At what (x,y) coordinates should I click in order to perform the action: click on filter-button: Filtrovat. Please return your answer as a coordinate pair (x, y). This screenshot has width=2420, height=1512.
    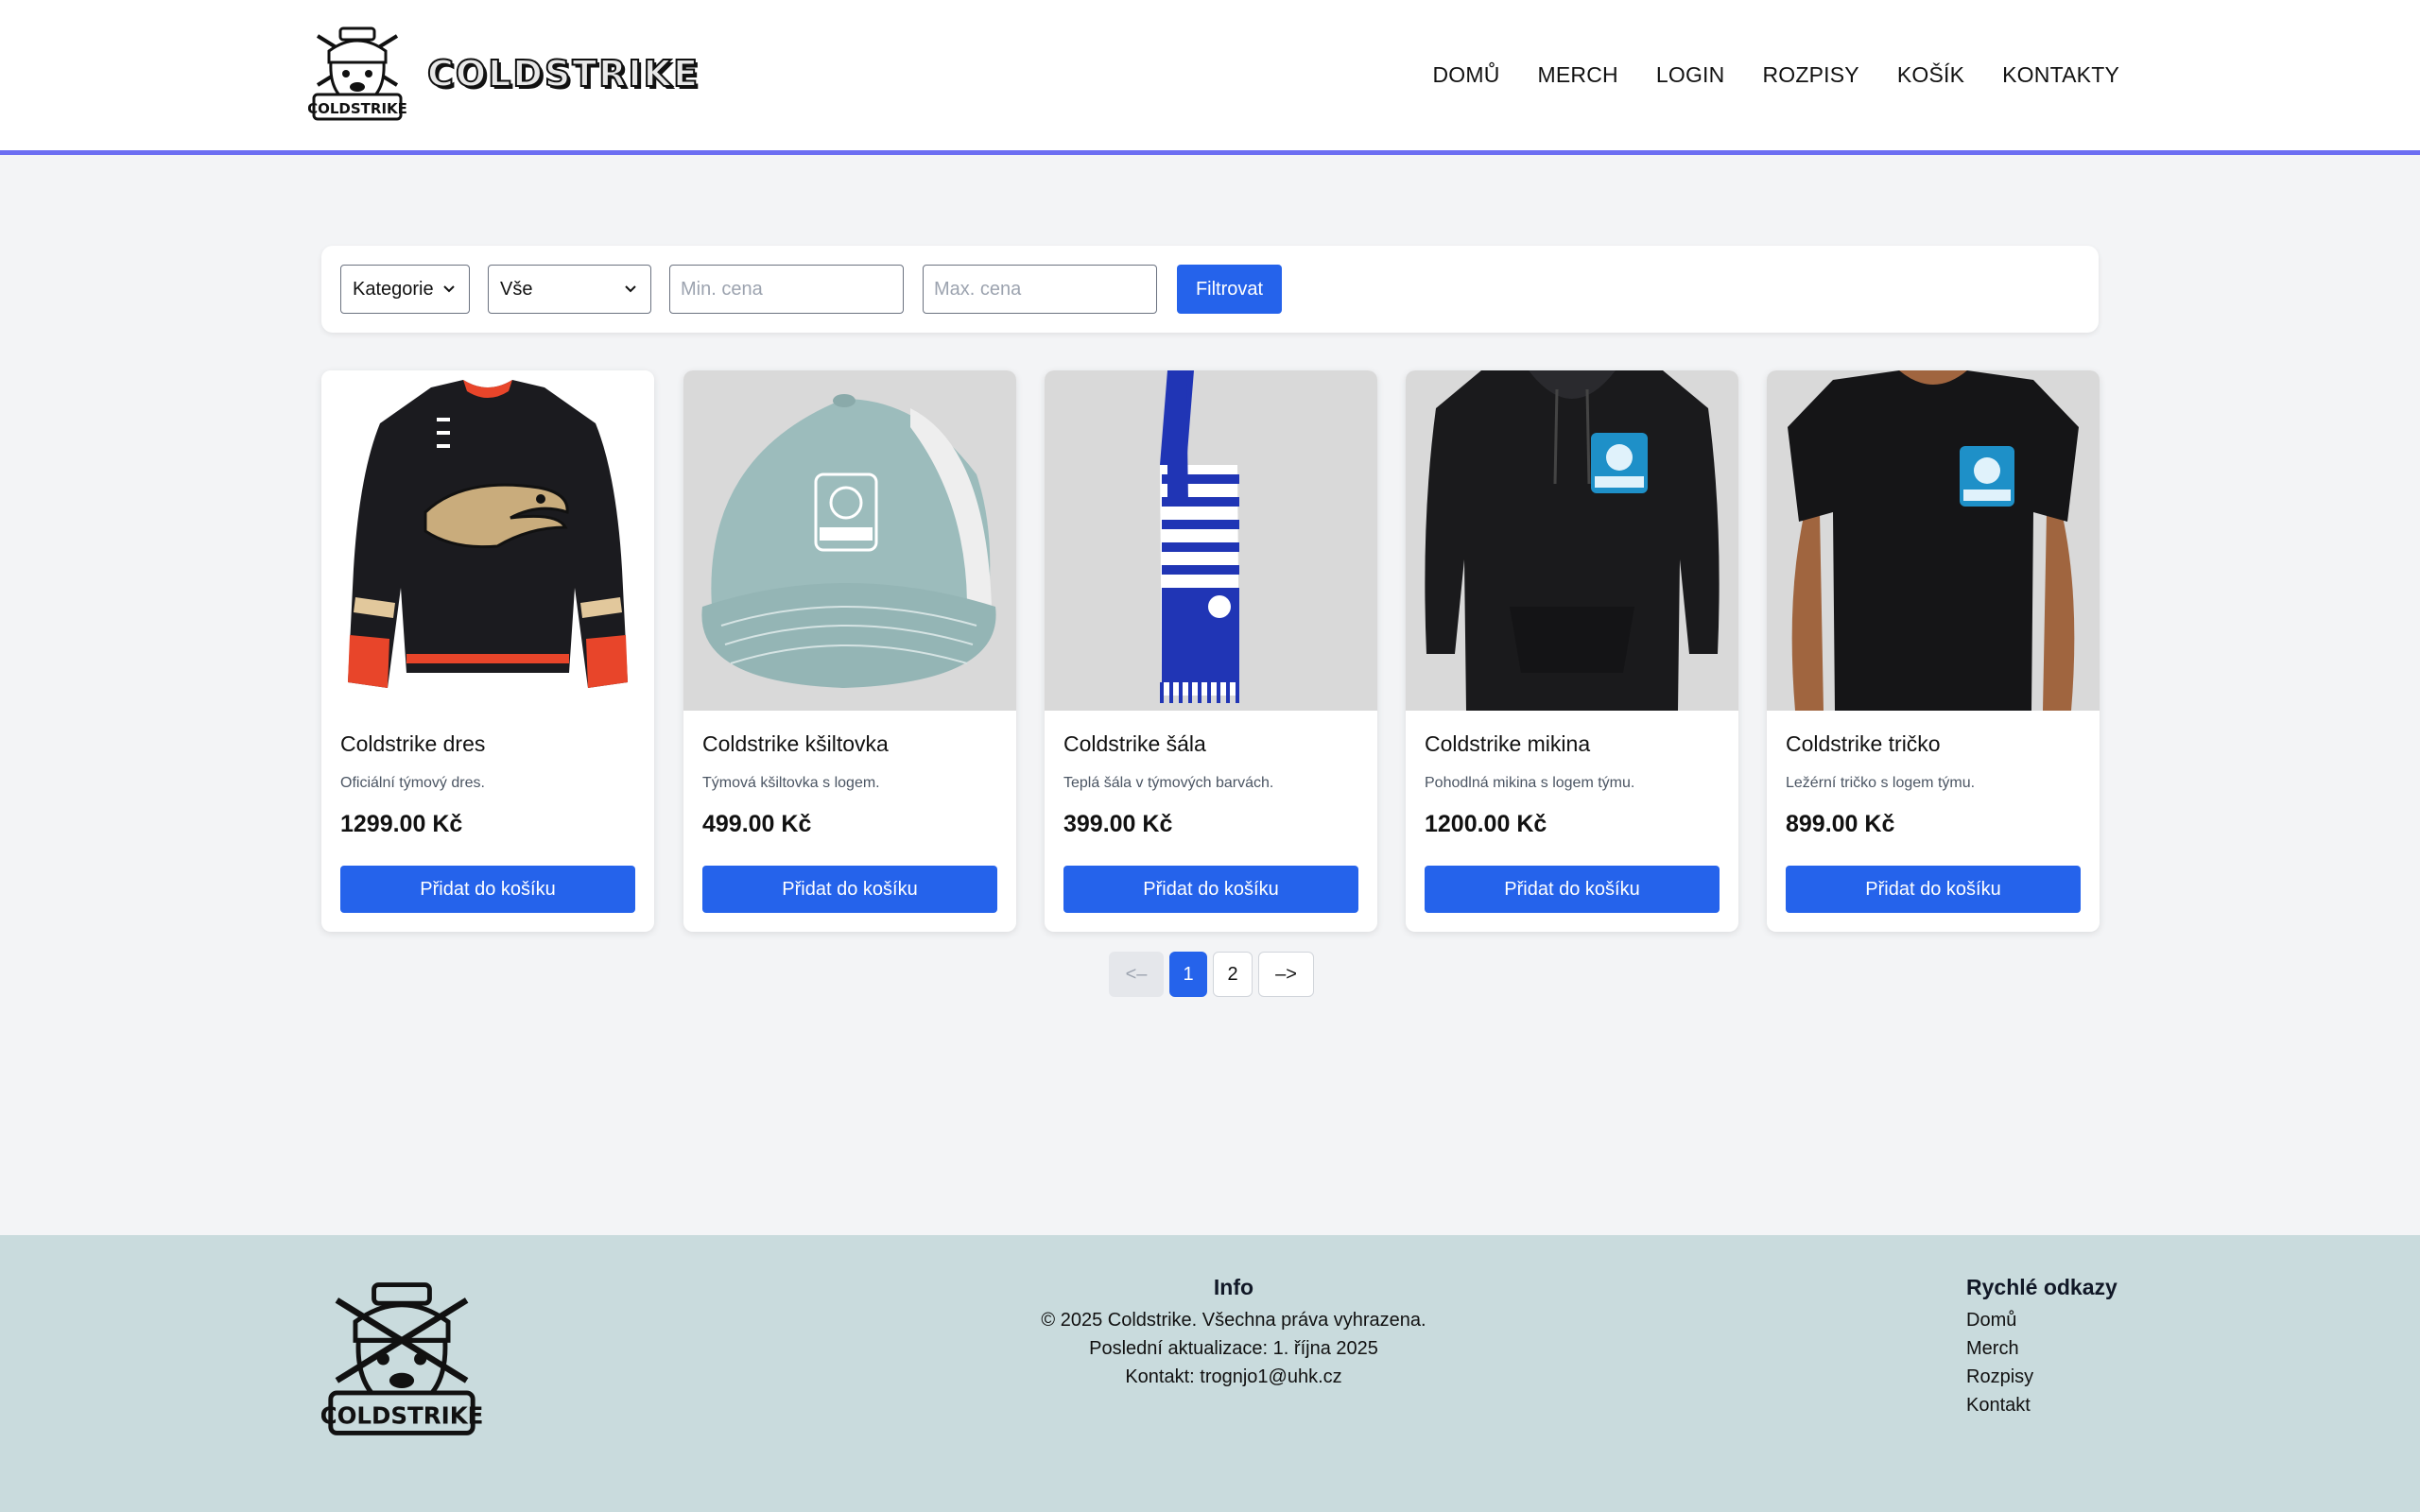
    Looking at the image, I should click on (1229, 289).